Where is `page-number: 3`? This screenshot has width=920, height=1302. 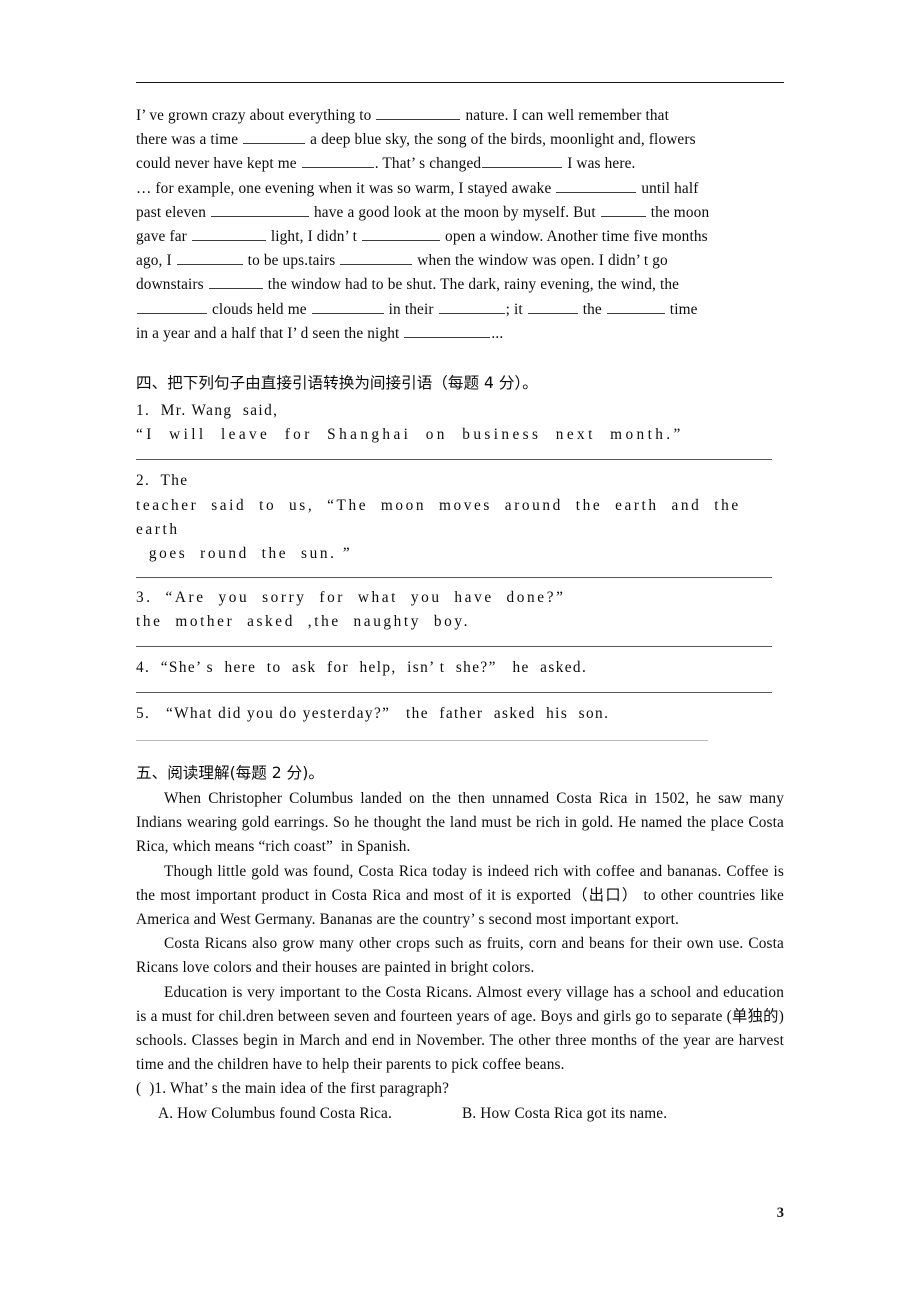
page-number: 3 is located at coordinates (780, 1213).